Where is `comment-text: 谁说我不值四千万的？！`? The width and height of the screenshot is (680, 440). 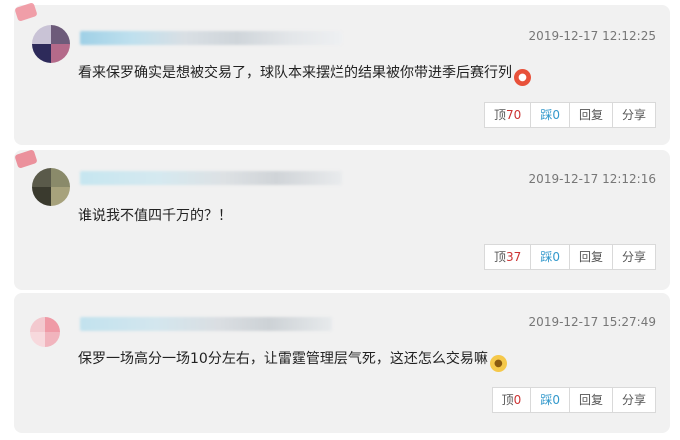
comment-text: 谁说我不值四千万的？！ is located at coordinates (155, 216).